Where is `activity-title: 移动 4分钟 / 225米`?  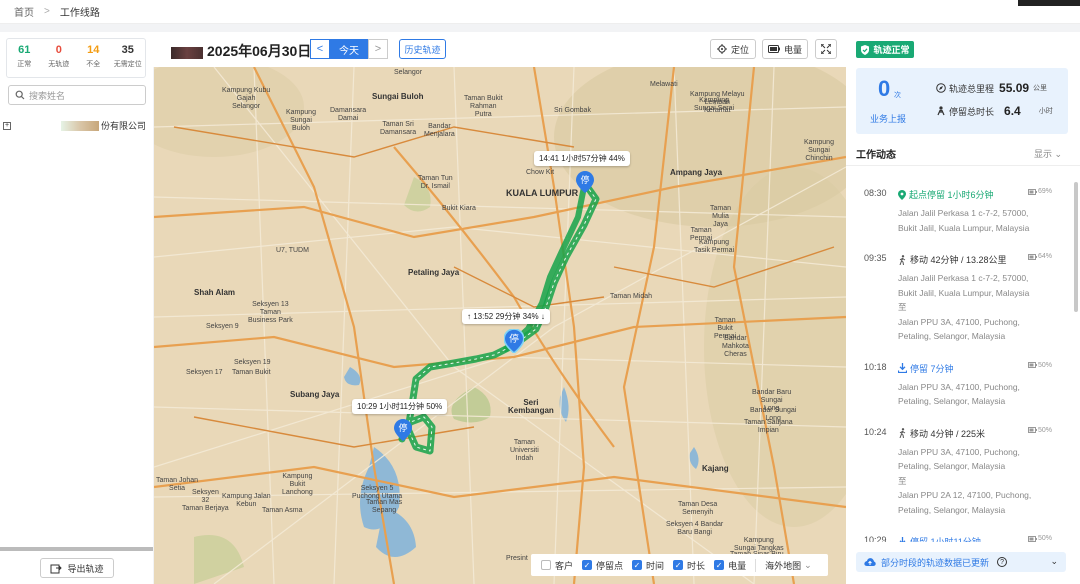 activity-title: 移动 4分钟 / 225米 is located at coordinates (948, 433).